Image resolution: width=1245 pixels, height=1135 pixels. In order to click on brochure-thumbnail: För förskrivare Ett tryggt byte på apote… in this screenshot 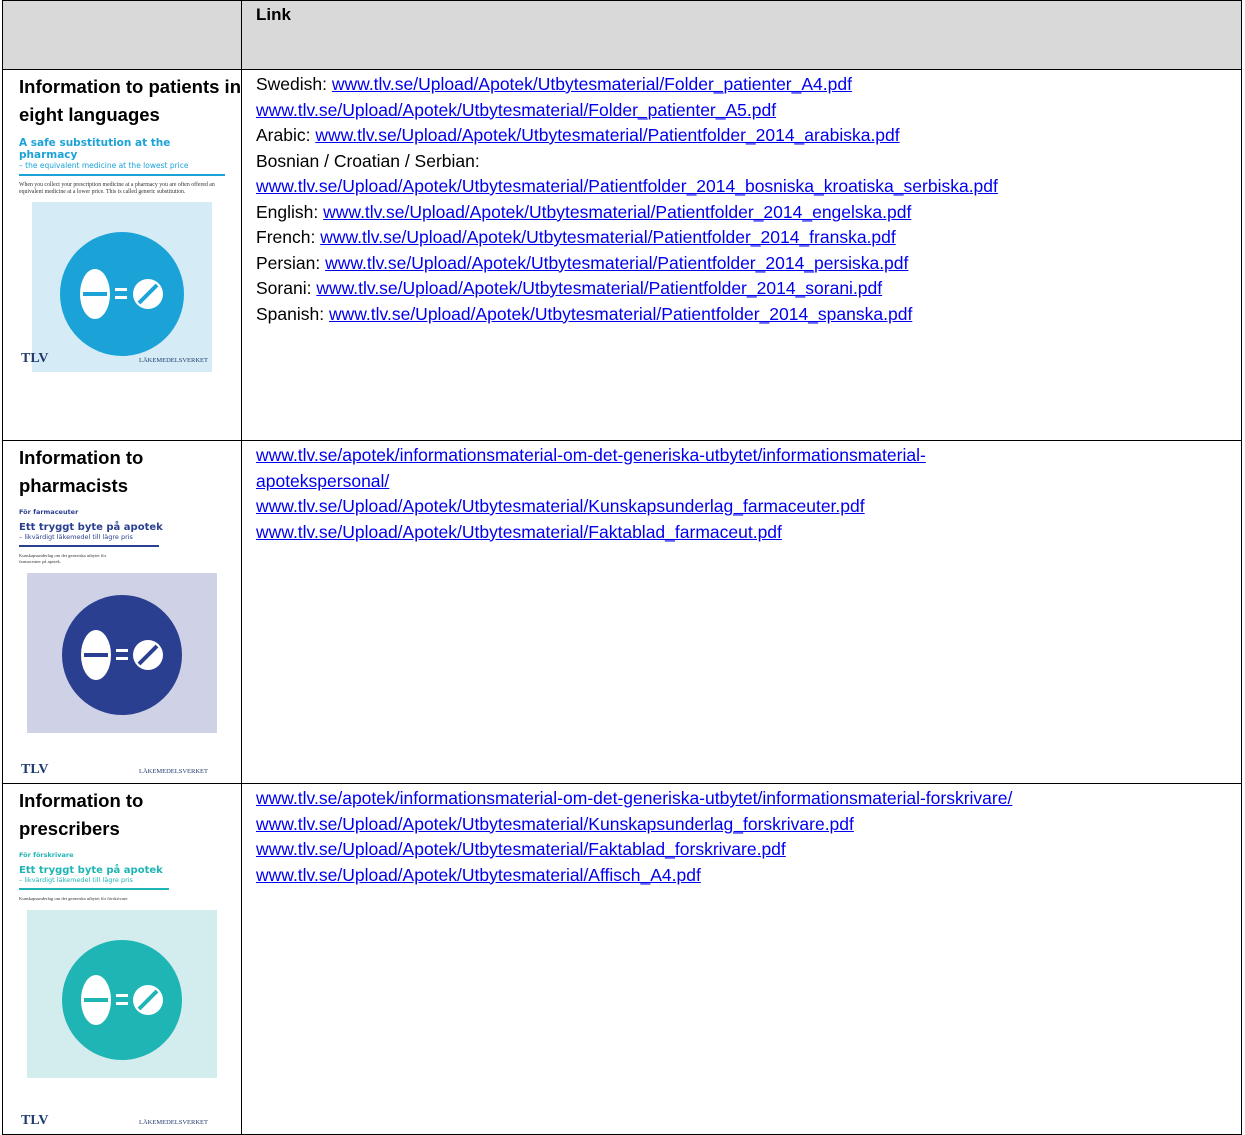, I will do `click(122, 989)`.